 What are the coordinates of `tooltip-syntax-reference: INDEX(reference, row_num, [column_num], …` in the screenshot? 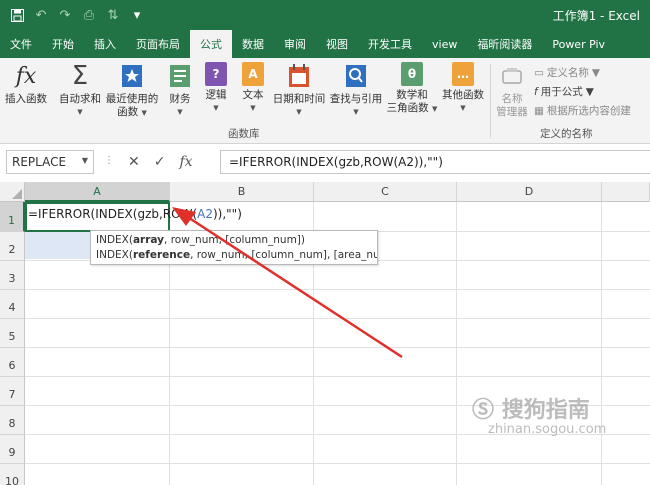 It's located at (236, 255).